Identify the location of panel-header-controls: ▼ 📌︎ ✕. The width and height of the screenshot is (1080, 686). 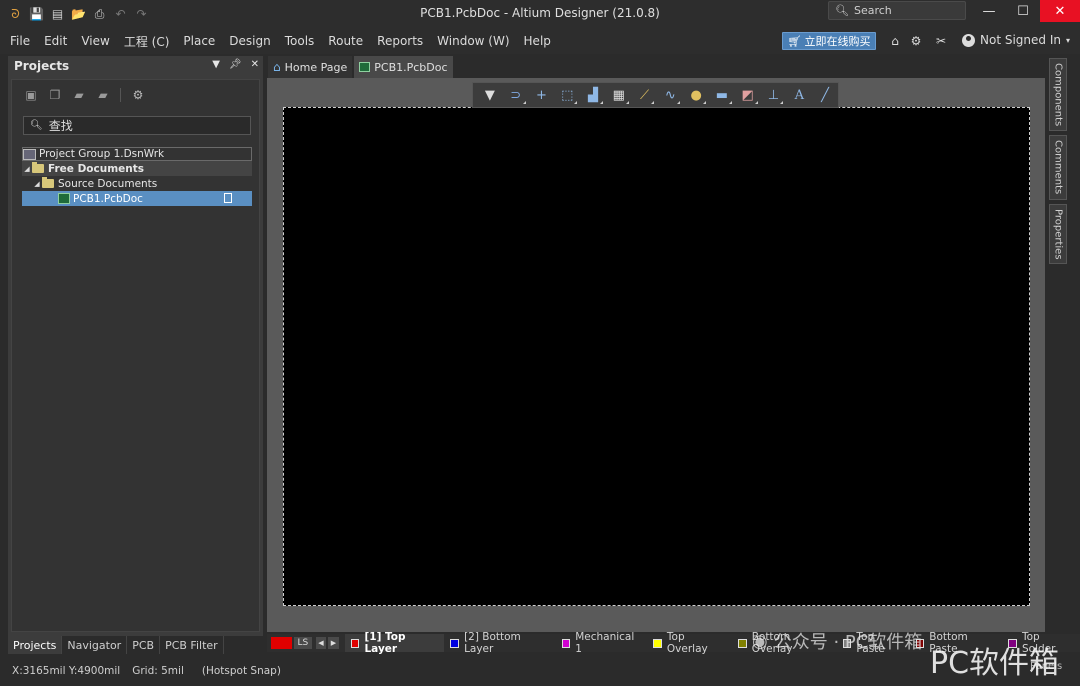
(235, 64).